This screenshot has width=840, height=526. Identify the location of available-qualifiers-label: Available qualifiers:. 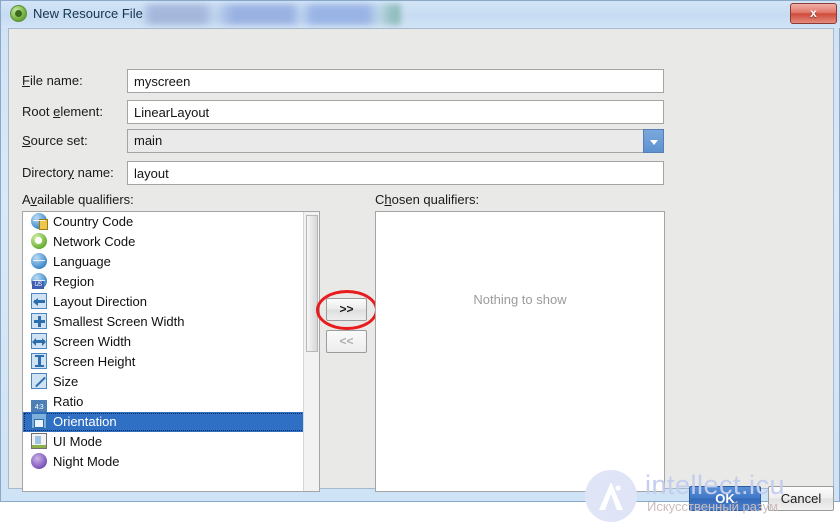
(78, 199).